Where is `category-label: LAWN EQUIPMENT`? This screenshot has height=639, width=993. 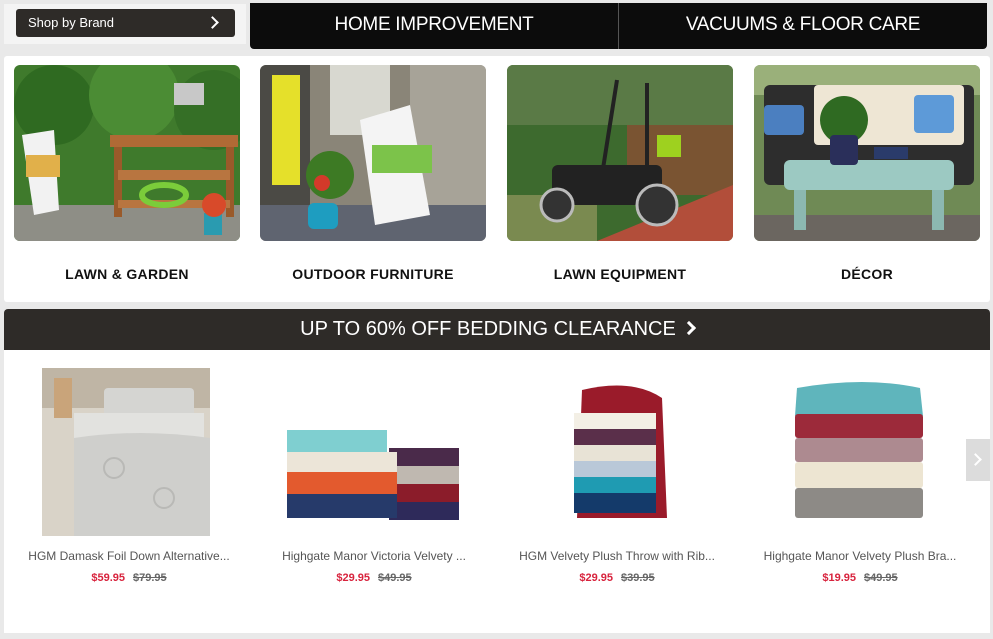
category-label: LAWN EQUIPMENT is located at coordinates (620, 274).